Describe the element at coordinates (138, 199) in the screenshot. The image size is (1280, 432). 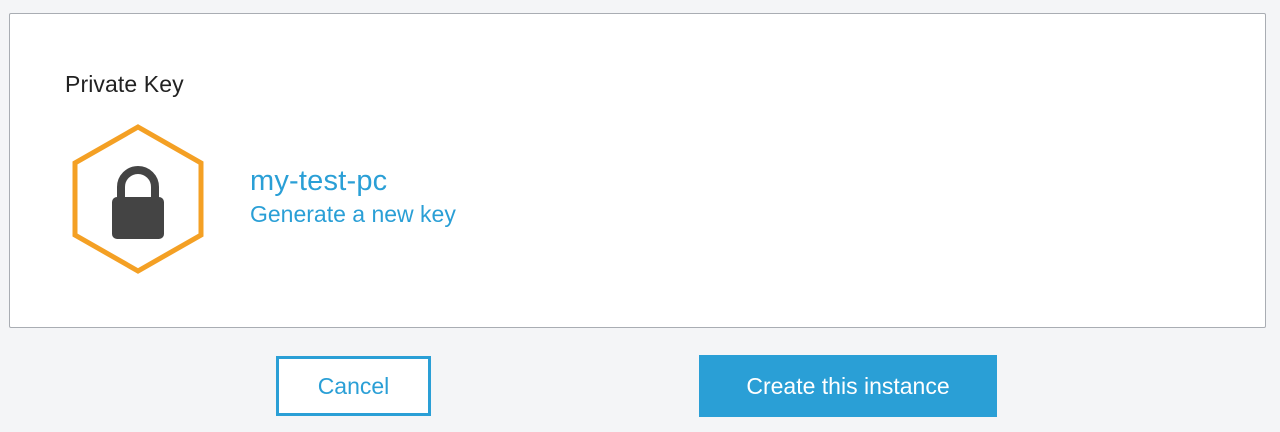
I see `lock-hexagon-icon` at that location.